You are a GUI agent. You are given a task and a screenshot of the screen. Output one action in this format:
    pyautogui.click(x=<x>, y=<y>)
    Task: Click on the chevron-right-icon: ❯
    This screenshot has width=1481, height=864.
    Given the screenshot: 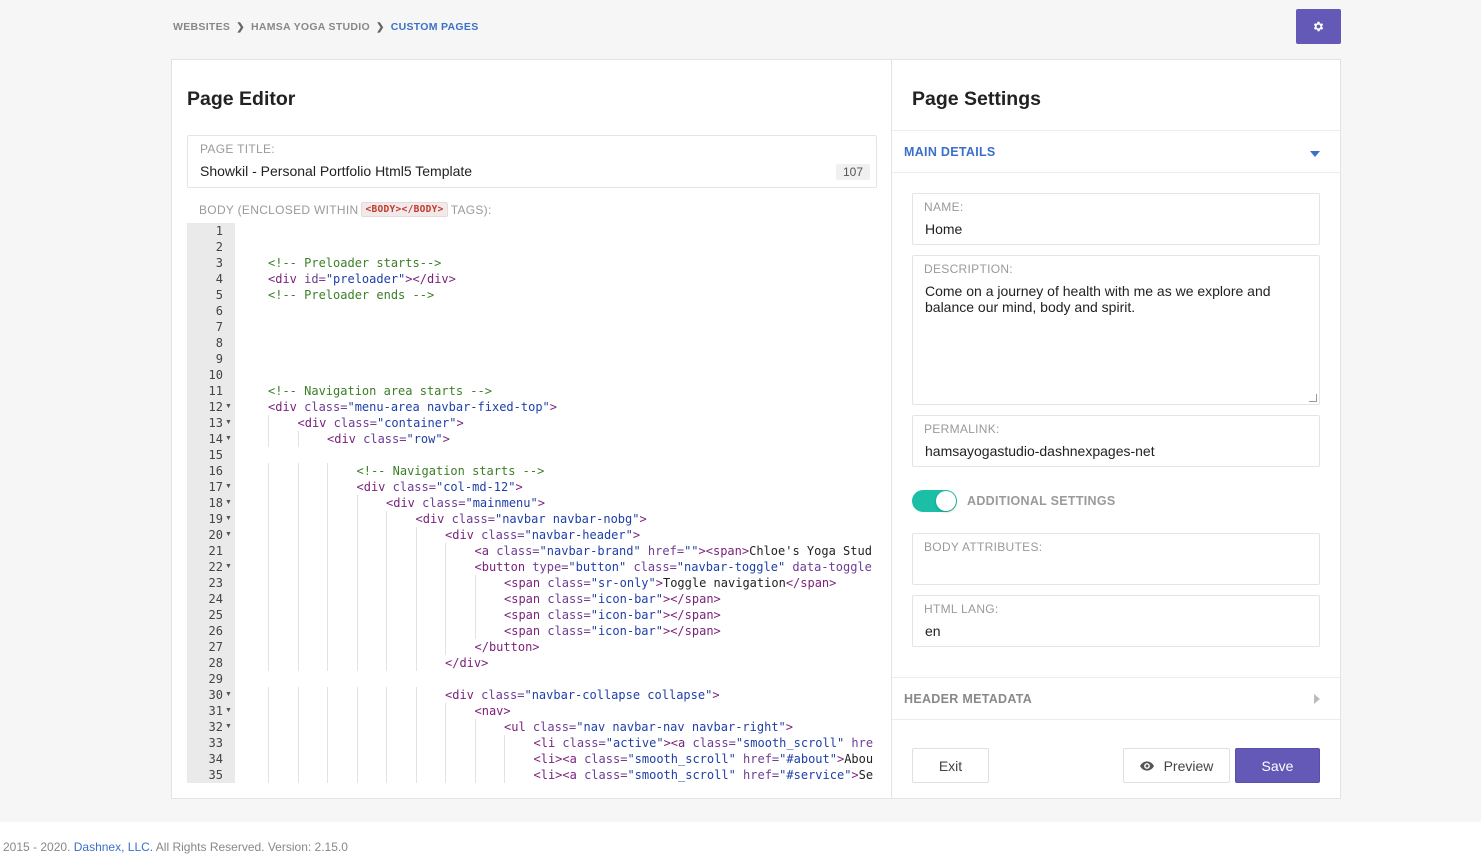 What is the action you would take?
    pyautogui.click(x=240, y=27)
    